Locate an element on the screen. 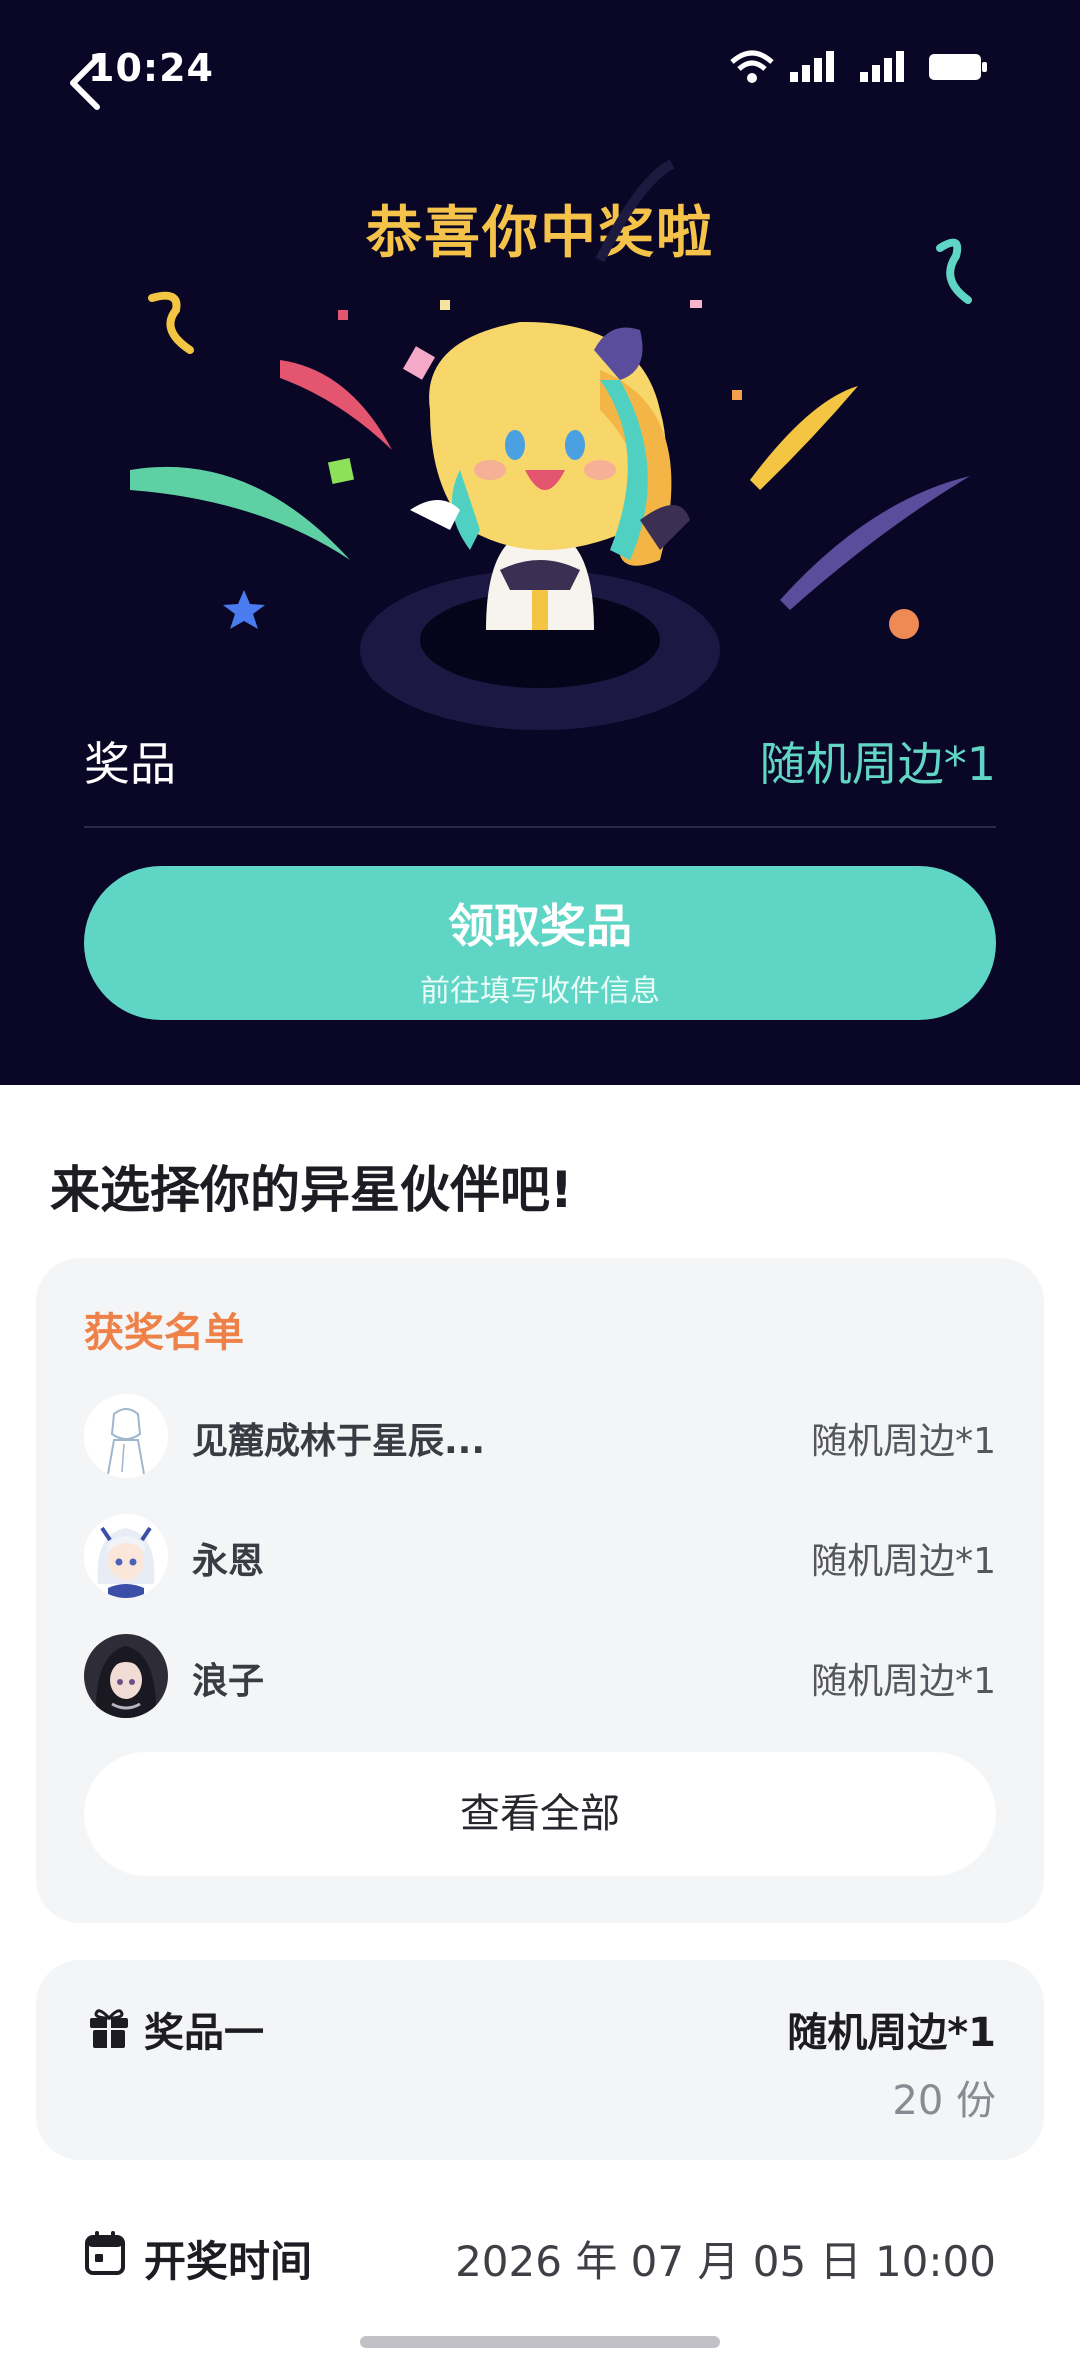 The height and width of the screenshot is (2377, 1080). winner-row: 见麓成林于星辰... 随机周边*1 is located at coordinates (540, 1436).